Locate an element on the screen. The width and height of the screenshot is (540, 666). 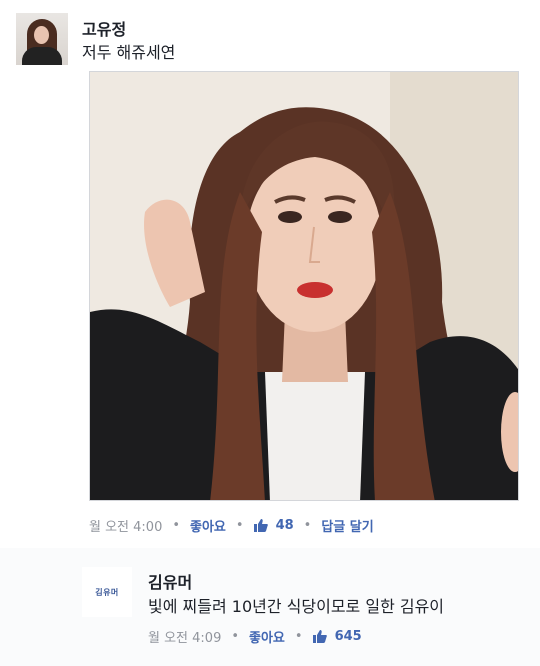
reply-like-count: 645 is located at coordinates (348, 636).